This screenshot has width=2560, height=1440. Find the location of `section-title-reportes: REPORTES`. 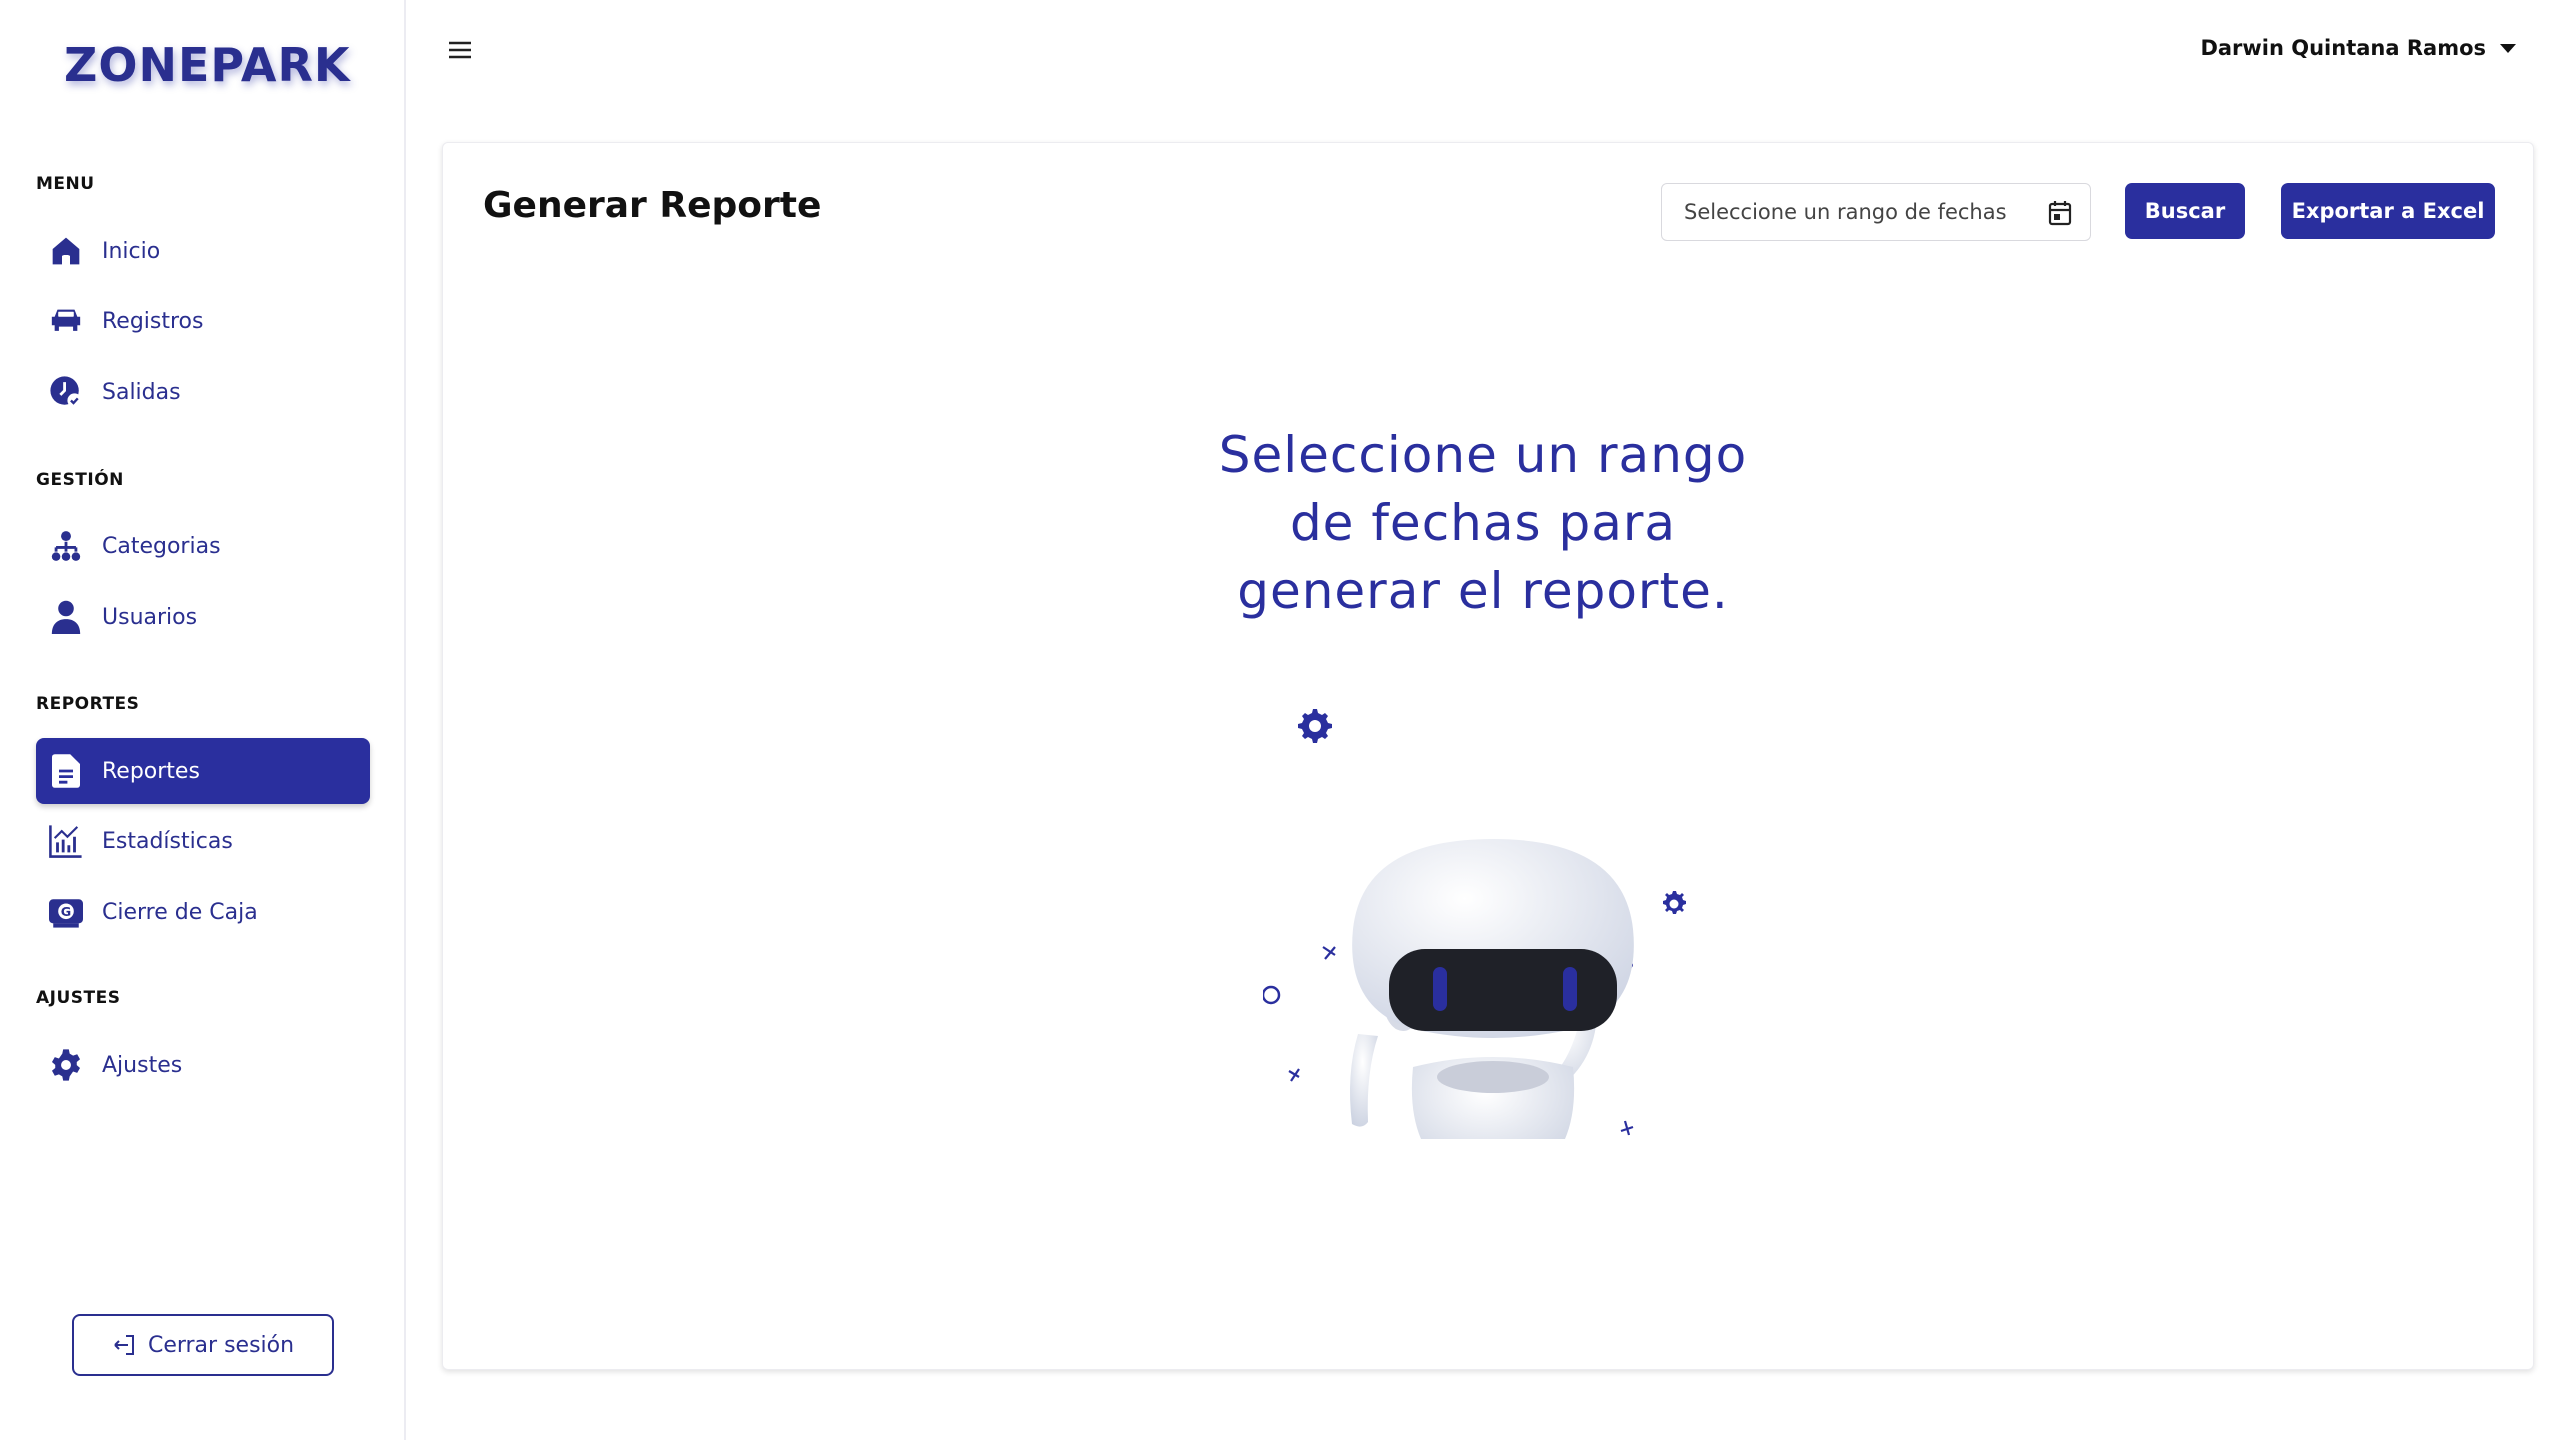

section-title-reportes: REPORTES is located at coordinates (88, 704).